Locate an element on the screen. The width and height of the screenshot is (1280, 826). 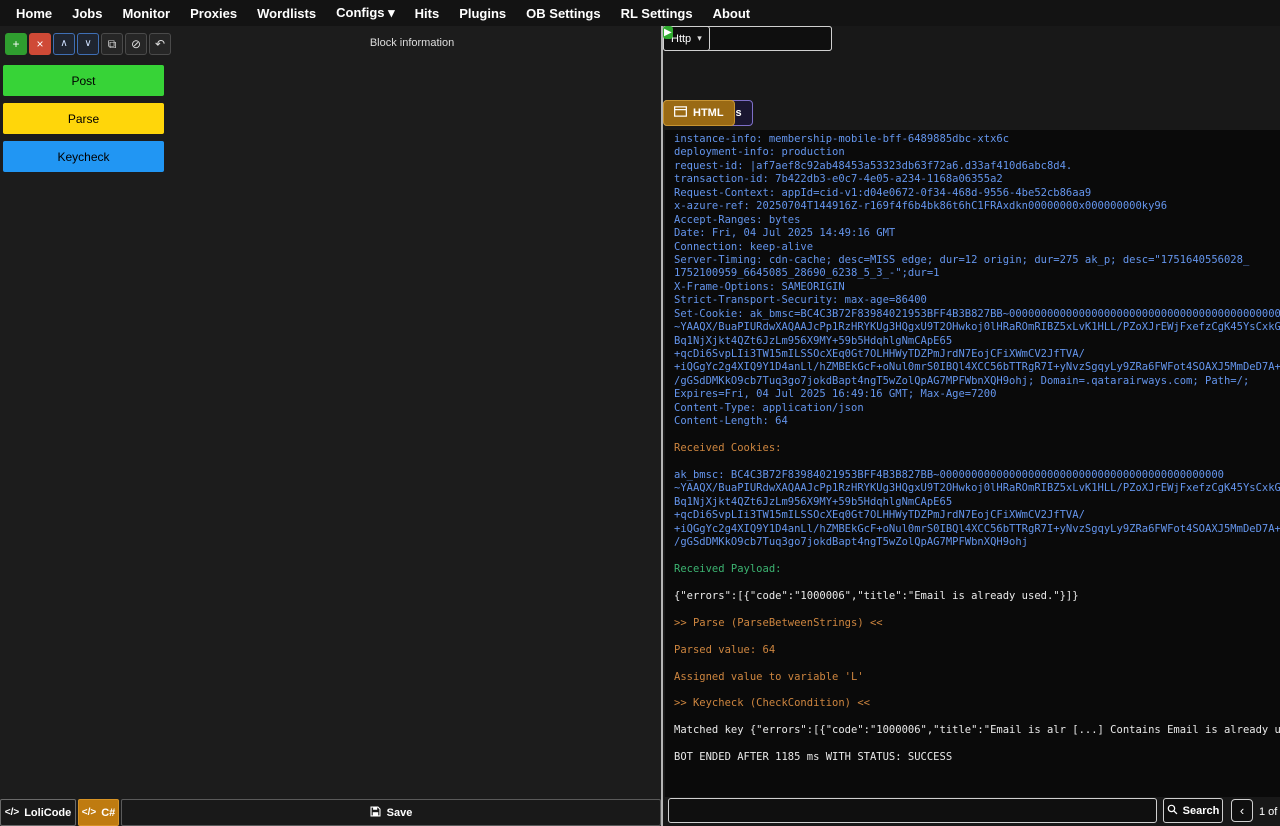
disable-block-button: ⊘ is located at coordinates (136, 44).